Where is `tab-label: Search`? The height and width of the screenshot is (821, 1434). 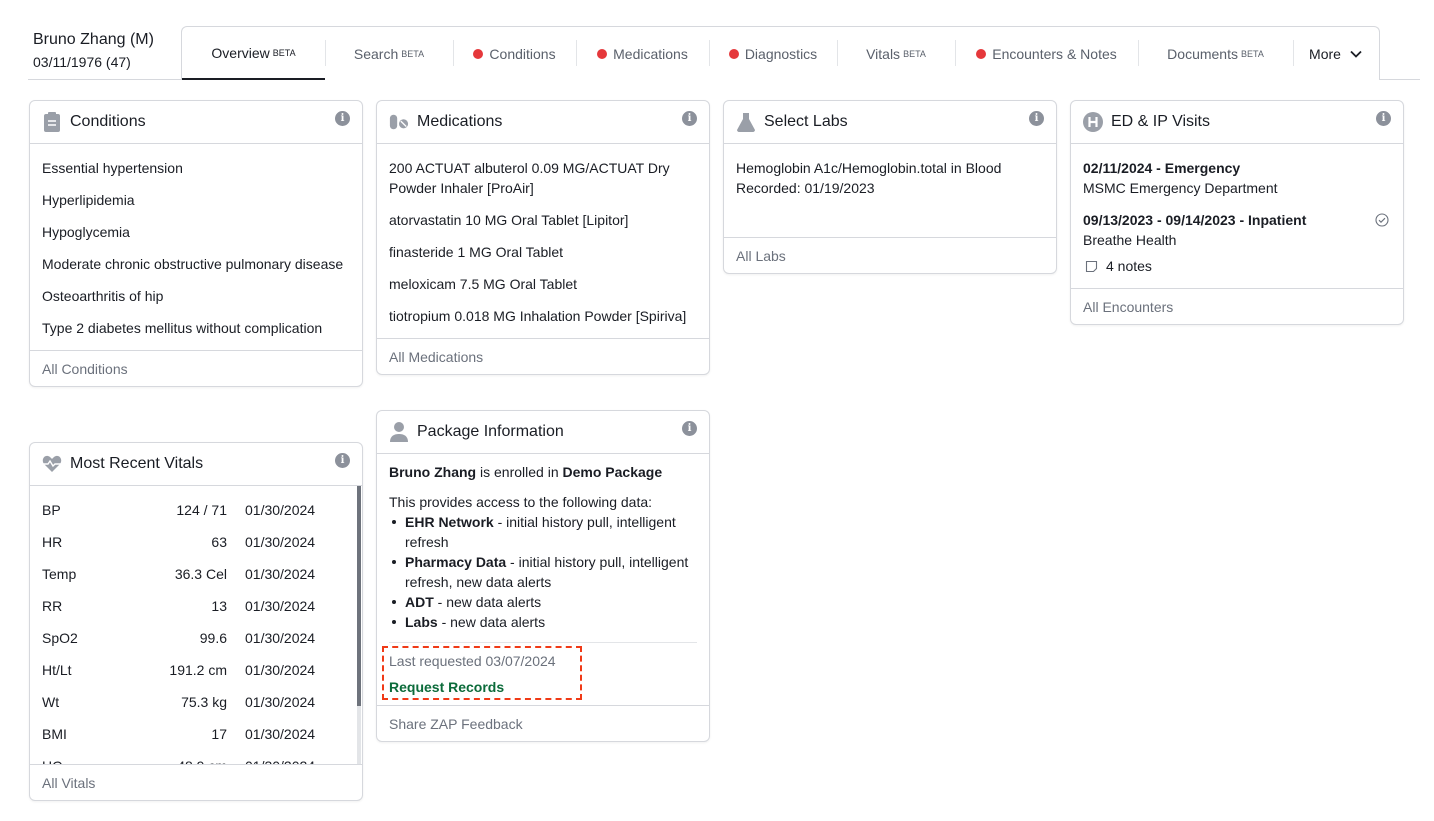 tab-label: Search is located at coordinates (376, 53).